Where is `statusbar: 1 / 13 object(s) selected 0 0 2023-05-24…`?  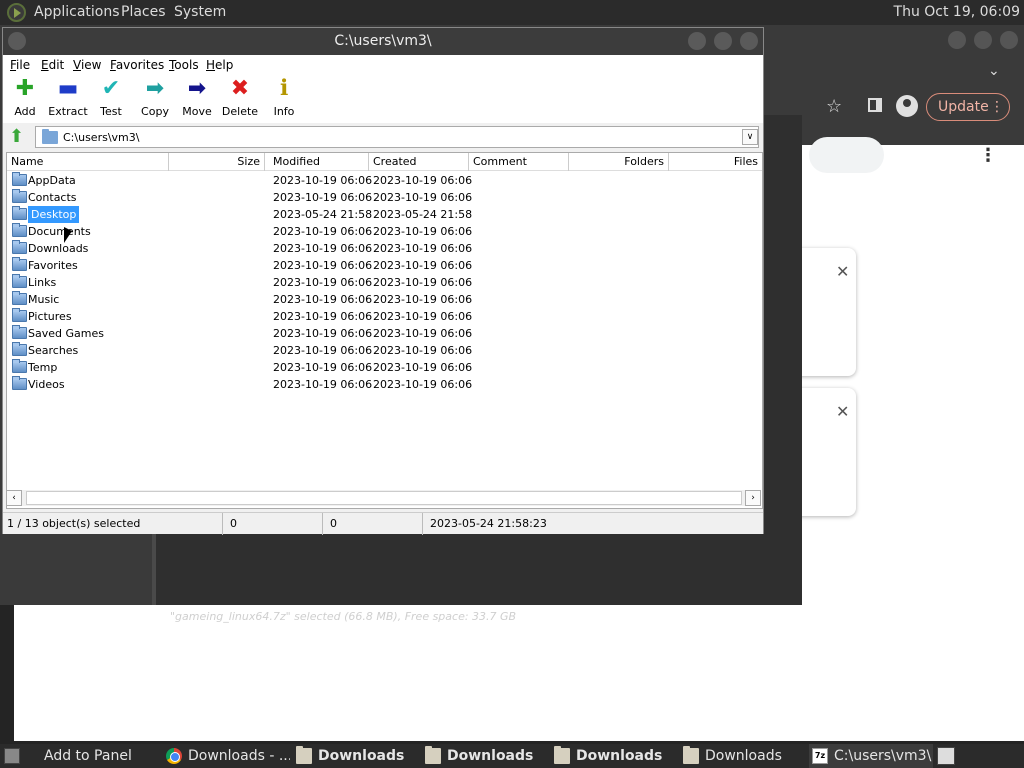
statusbar: 1 / 13 object(s) selected 0 0 2023-05-24… is located at coordinates (383, 523).